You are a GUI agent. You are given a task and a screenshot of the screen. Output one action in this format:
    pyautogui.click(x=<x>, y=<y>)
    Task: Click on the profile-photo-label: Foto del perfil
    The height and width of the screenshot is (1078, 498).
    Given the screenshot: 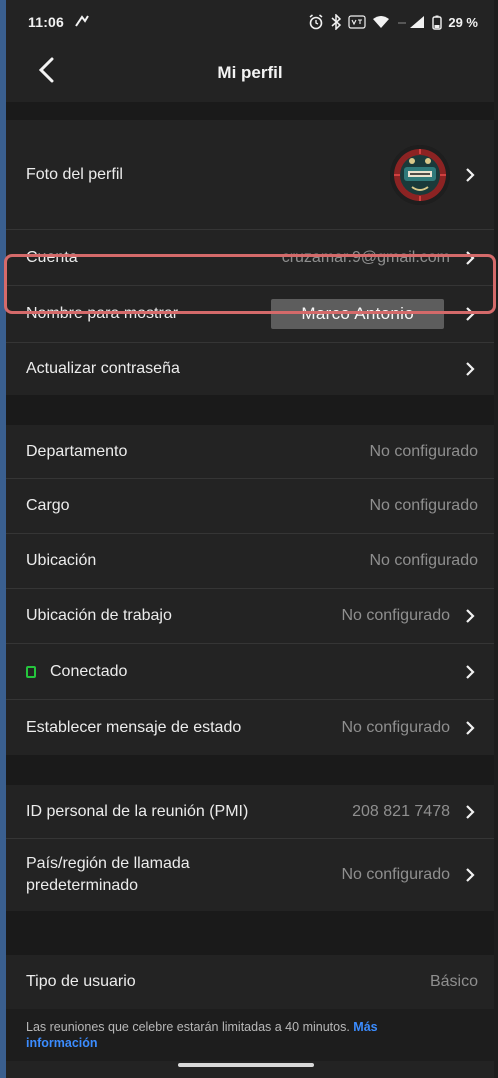 What is the action you would take?
    pyautogui.click(x=74, y=174)
    